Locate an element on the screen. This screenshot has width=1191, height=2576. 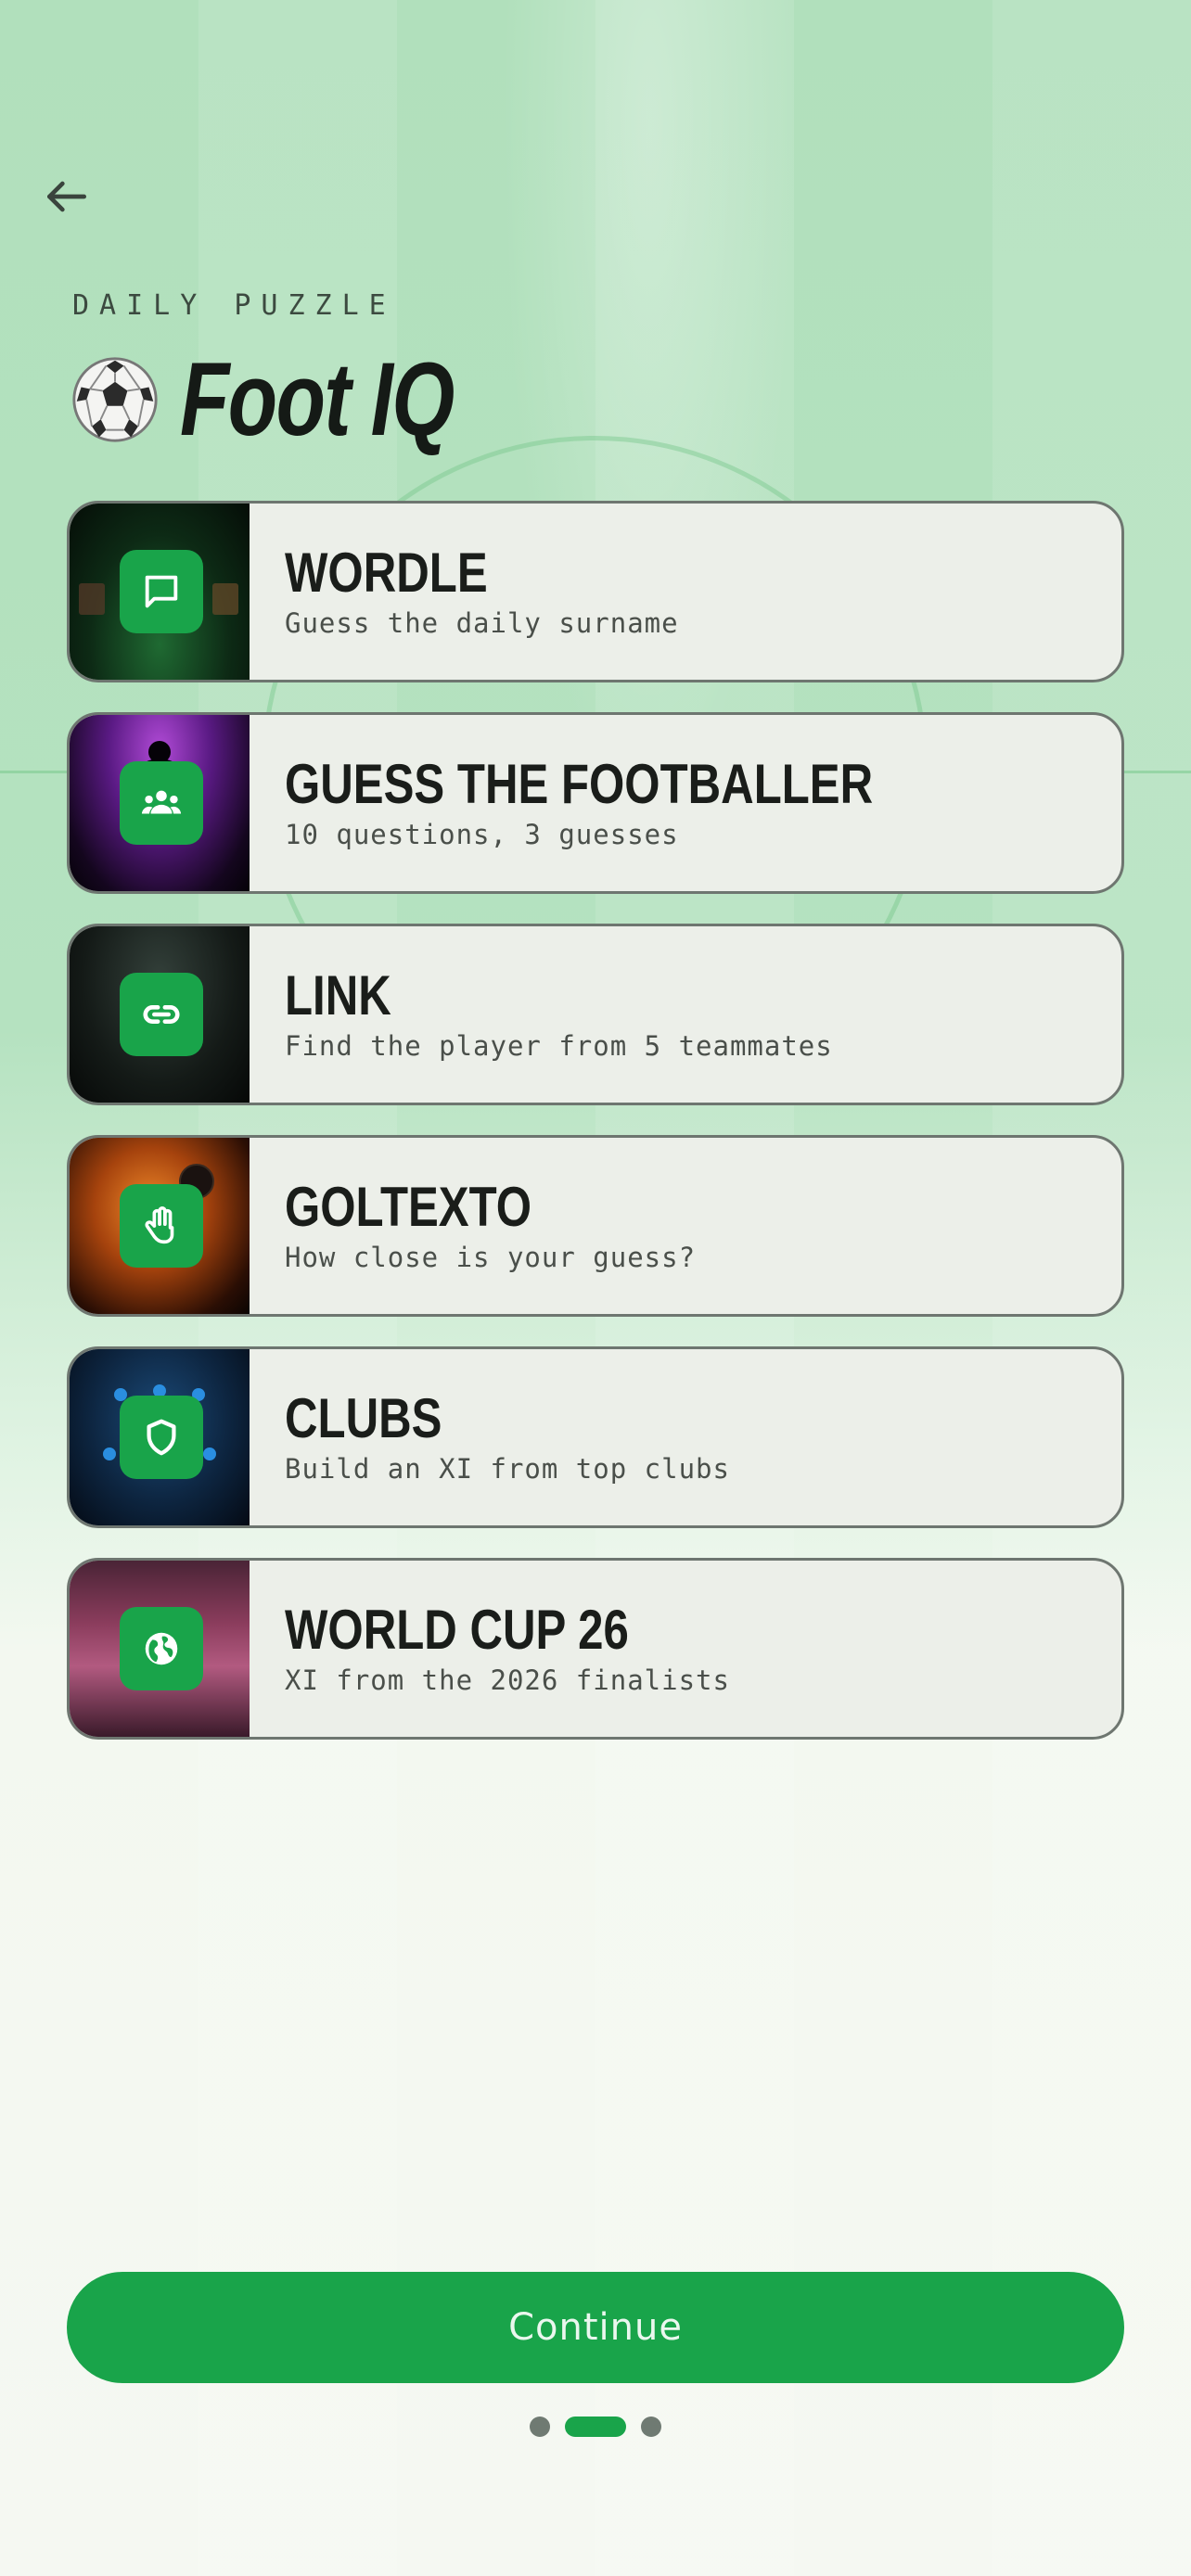
game-title: WORDLE is located at coordinates (386, 573).